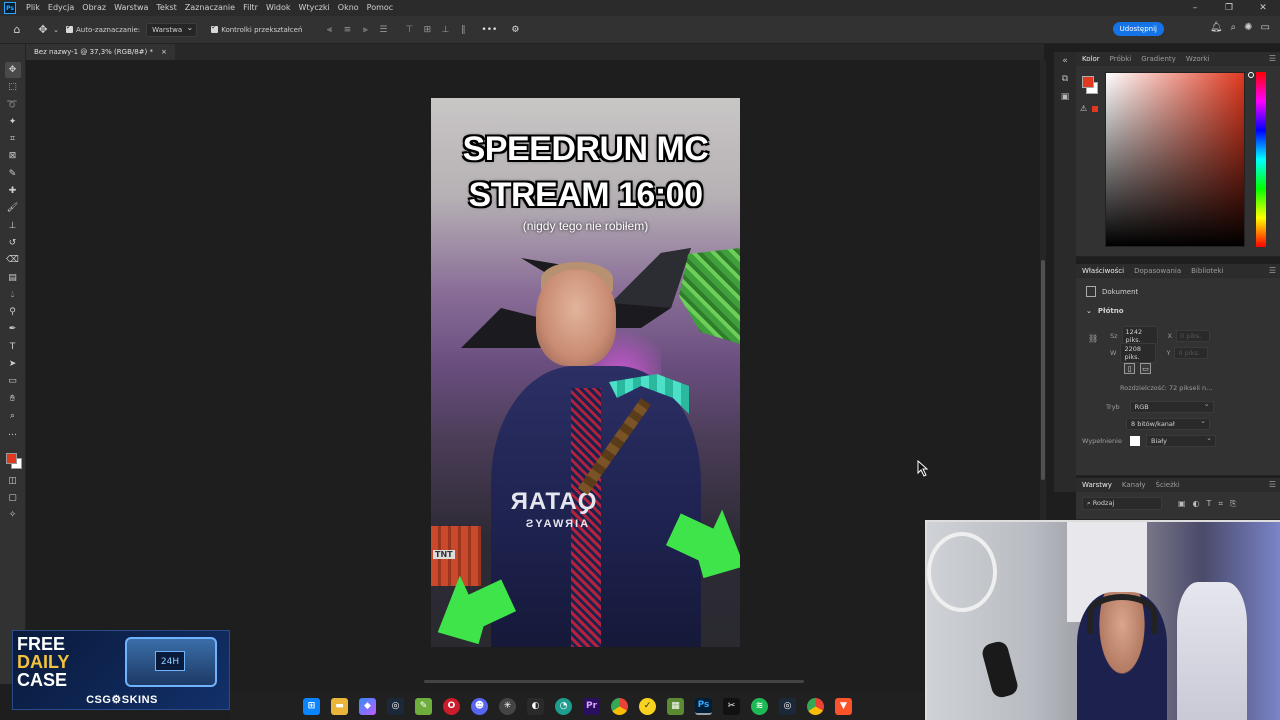  I want to click on hue-slider, so click(1261, 159).